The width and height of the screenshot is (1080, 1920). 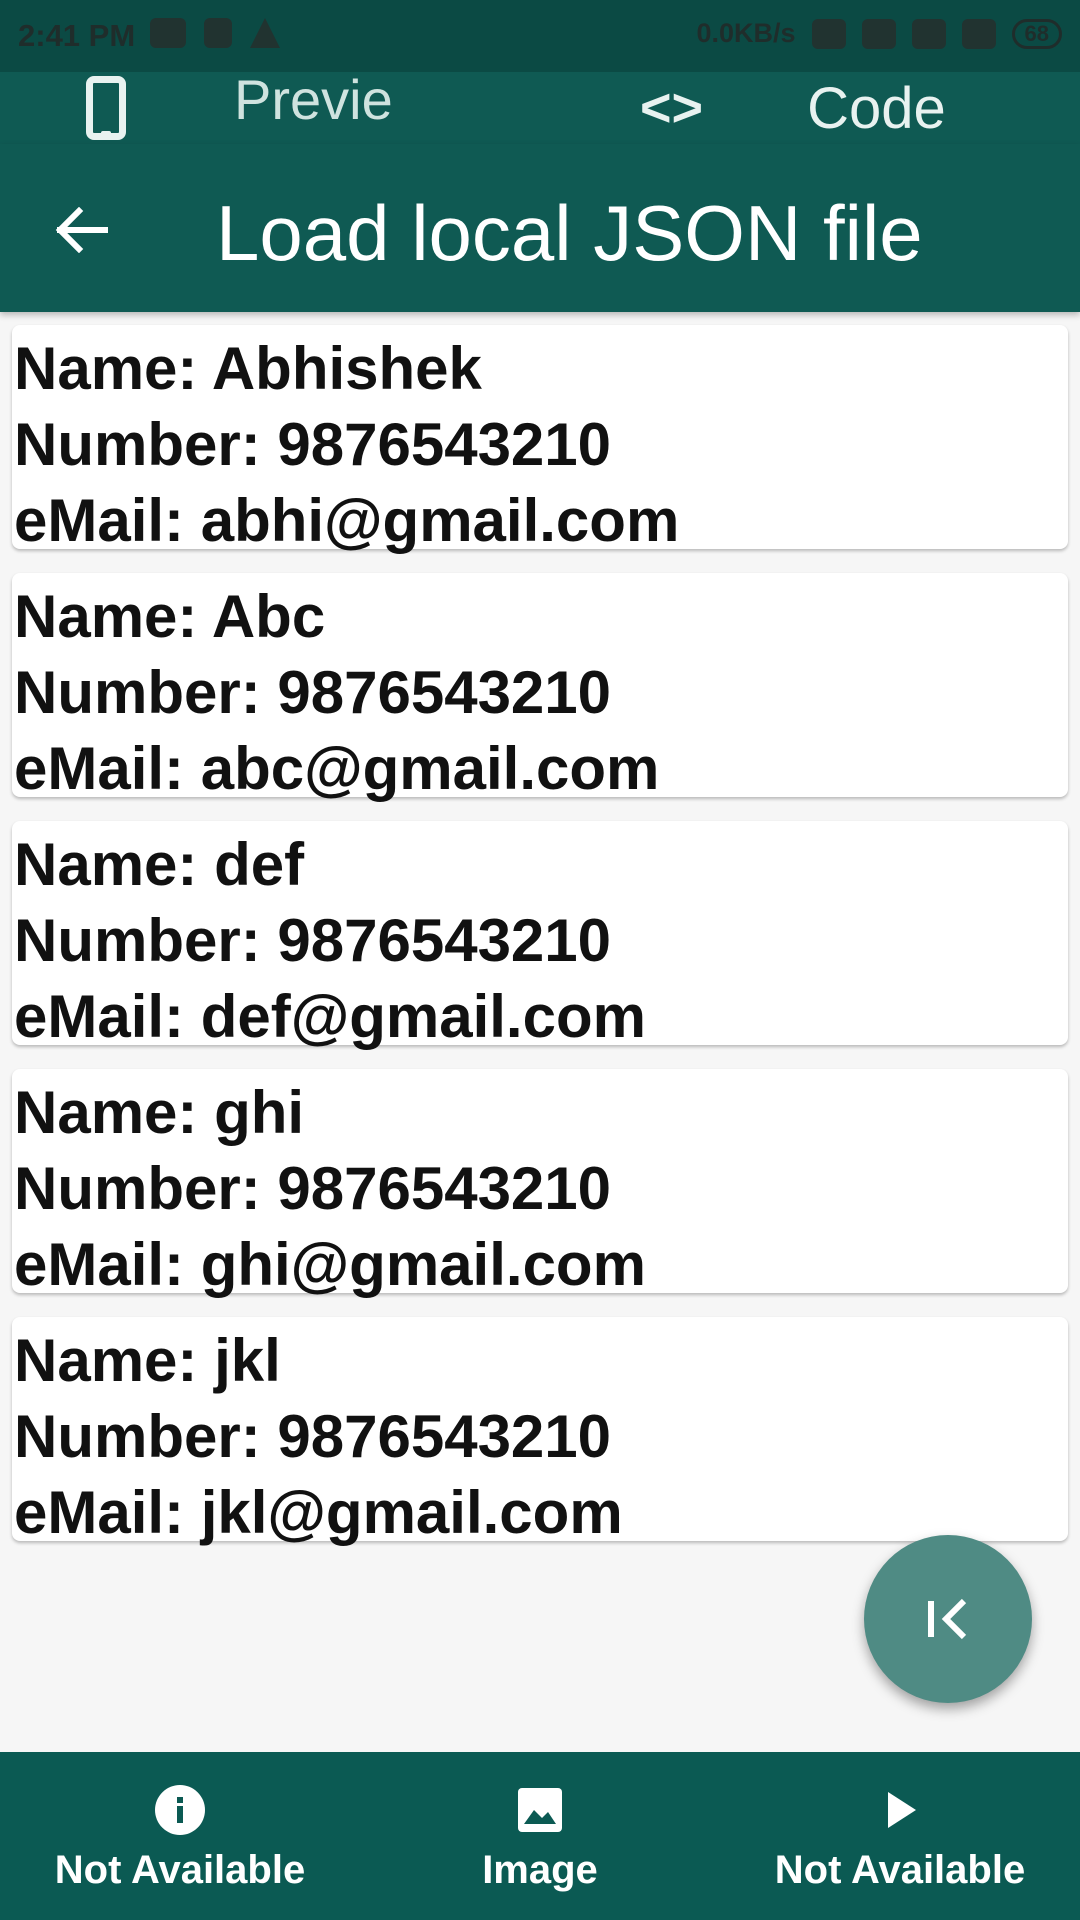 What do you see at coordinates (337, 768) in the screenshot?
I see `contact-email: eMail: abc@gmail.com` at bounding box center [337, 768].